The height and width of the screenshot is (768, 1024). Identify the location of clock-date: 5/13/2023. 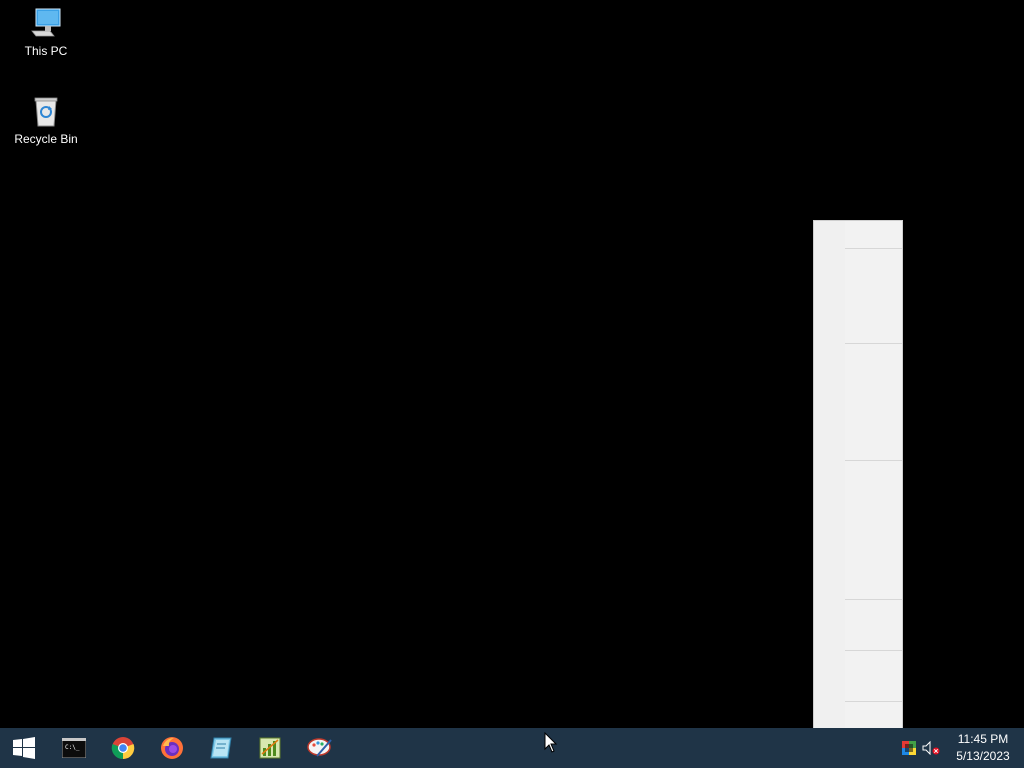
(983, 756).